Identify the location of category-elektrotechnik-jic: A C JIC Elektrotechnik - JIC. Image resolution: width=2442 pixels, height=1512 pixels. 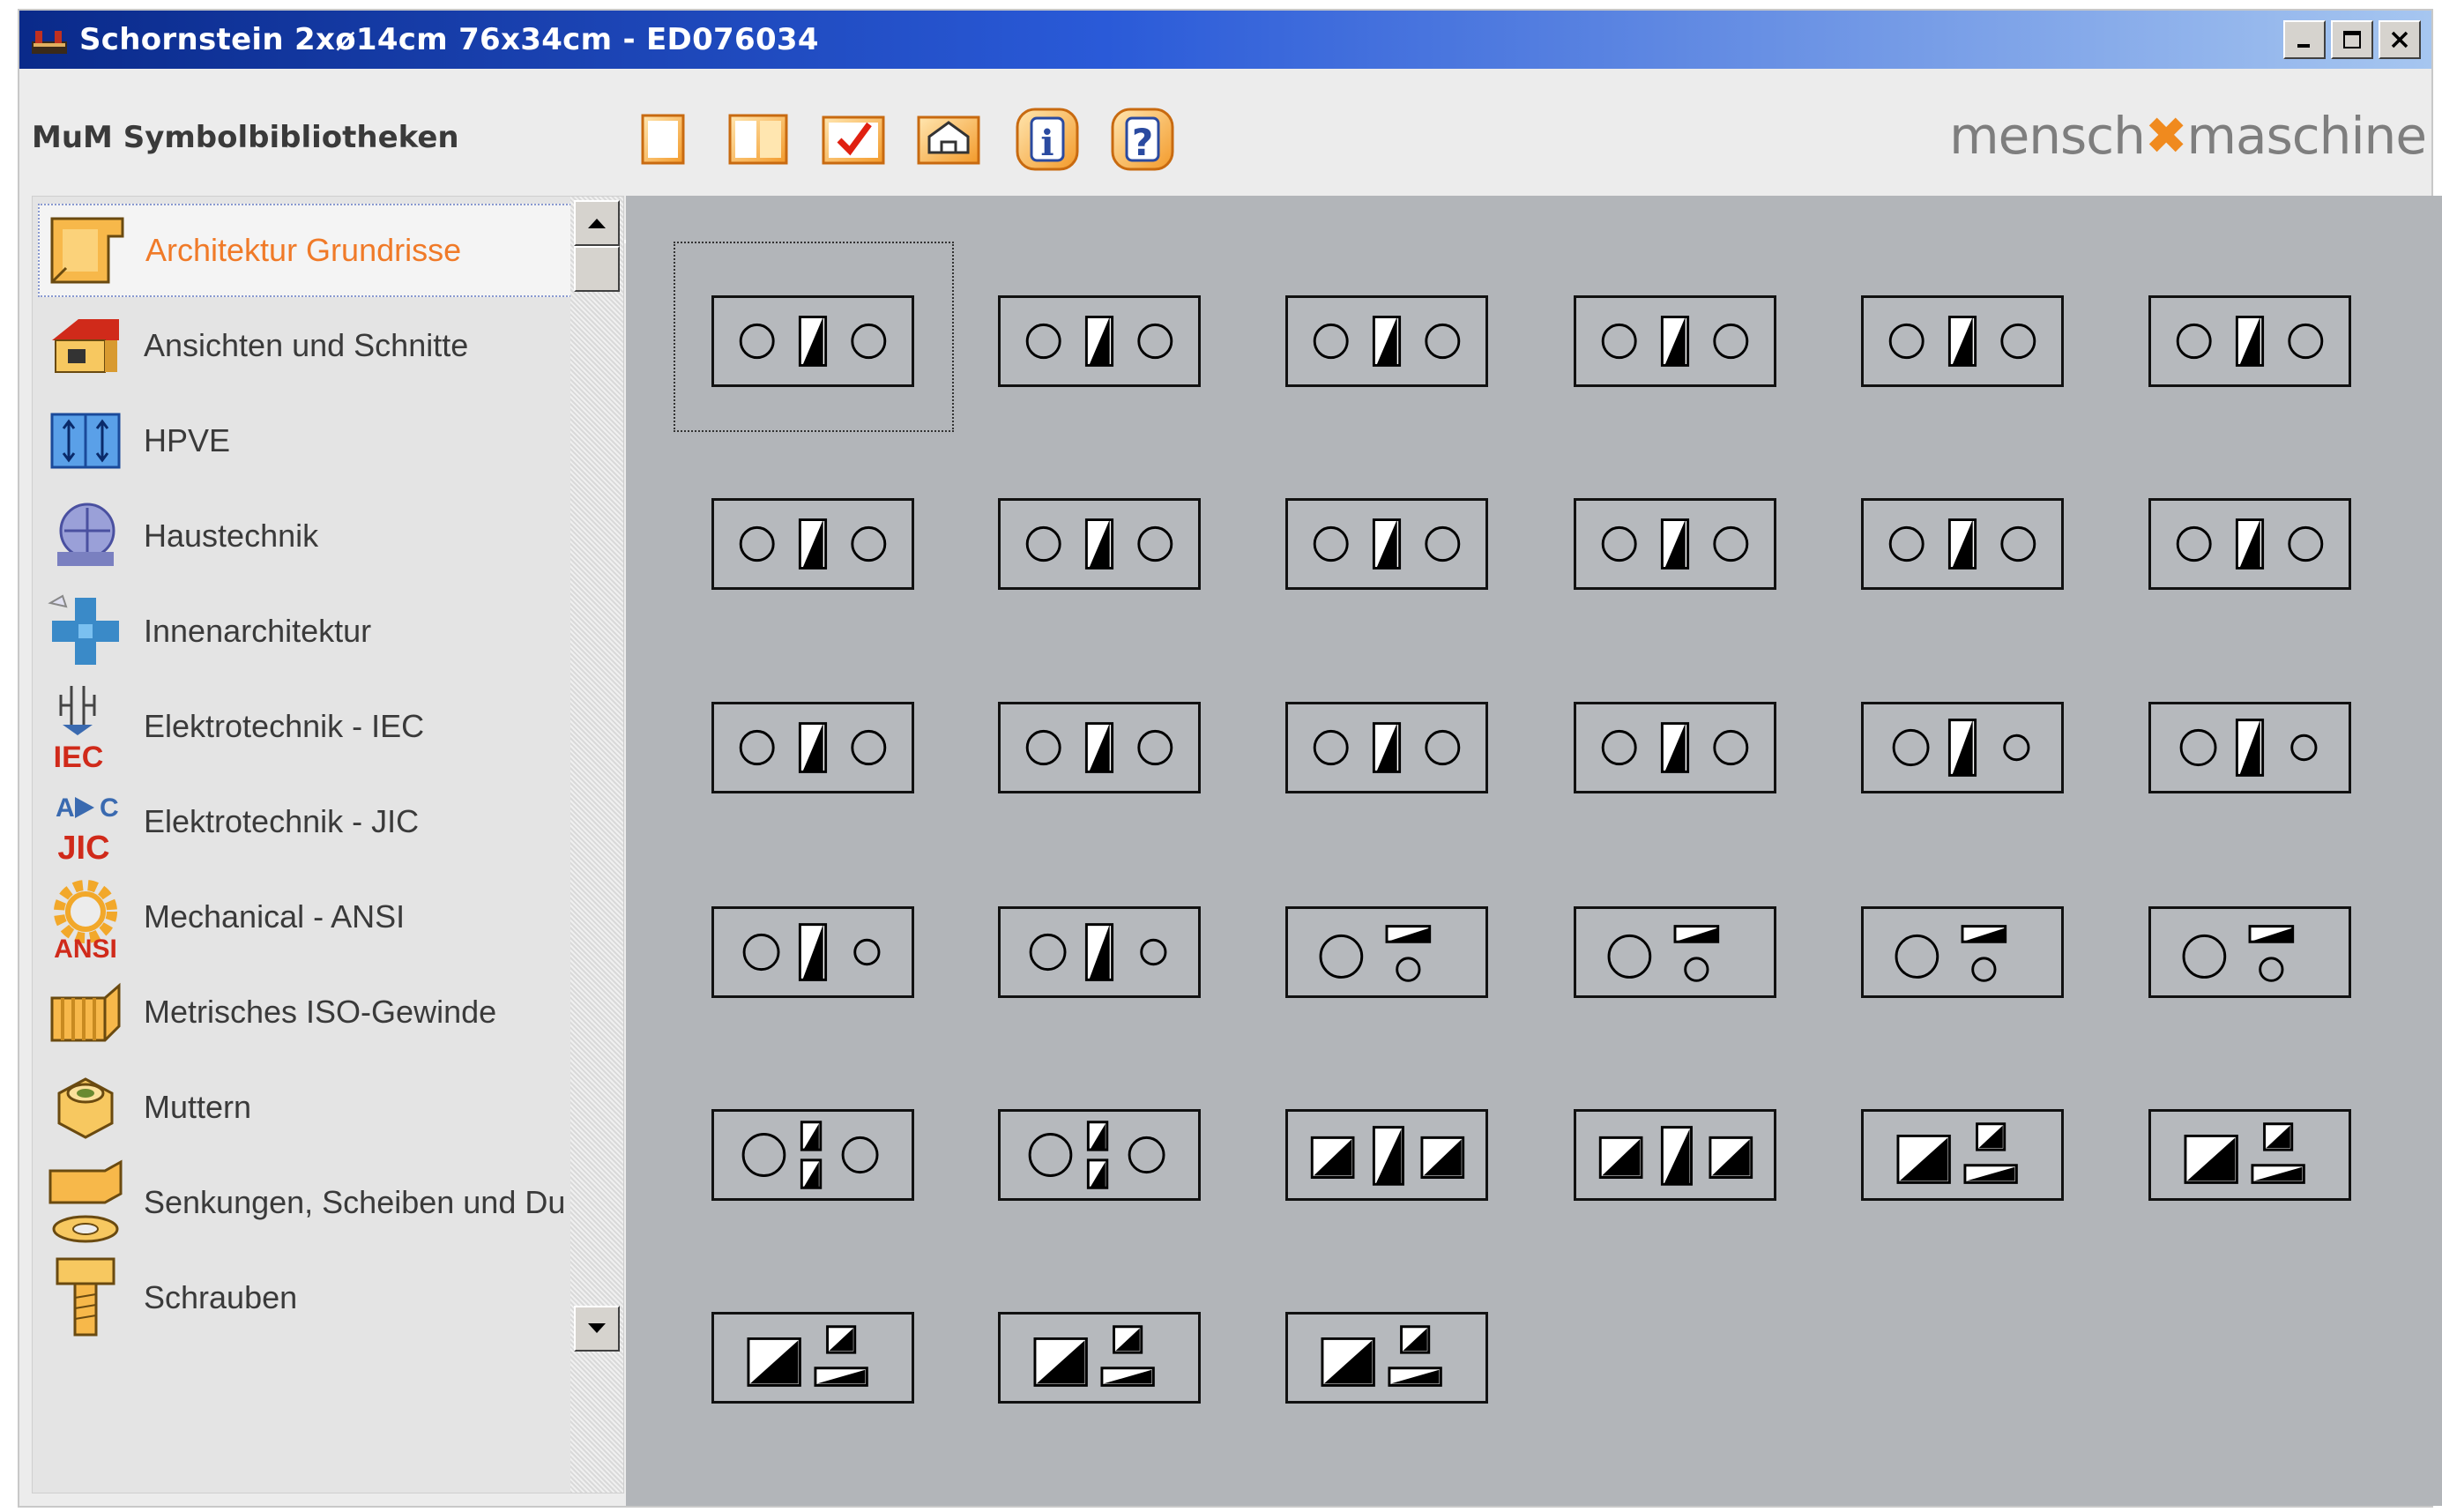
(311, 822).